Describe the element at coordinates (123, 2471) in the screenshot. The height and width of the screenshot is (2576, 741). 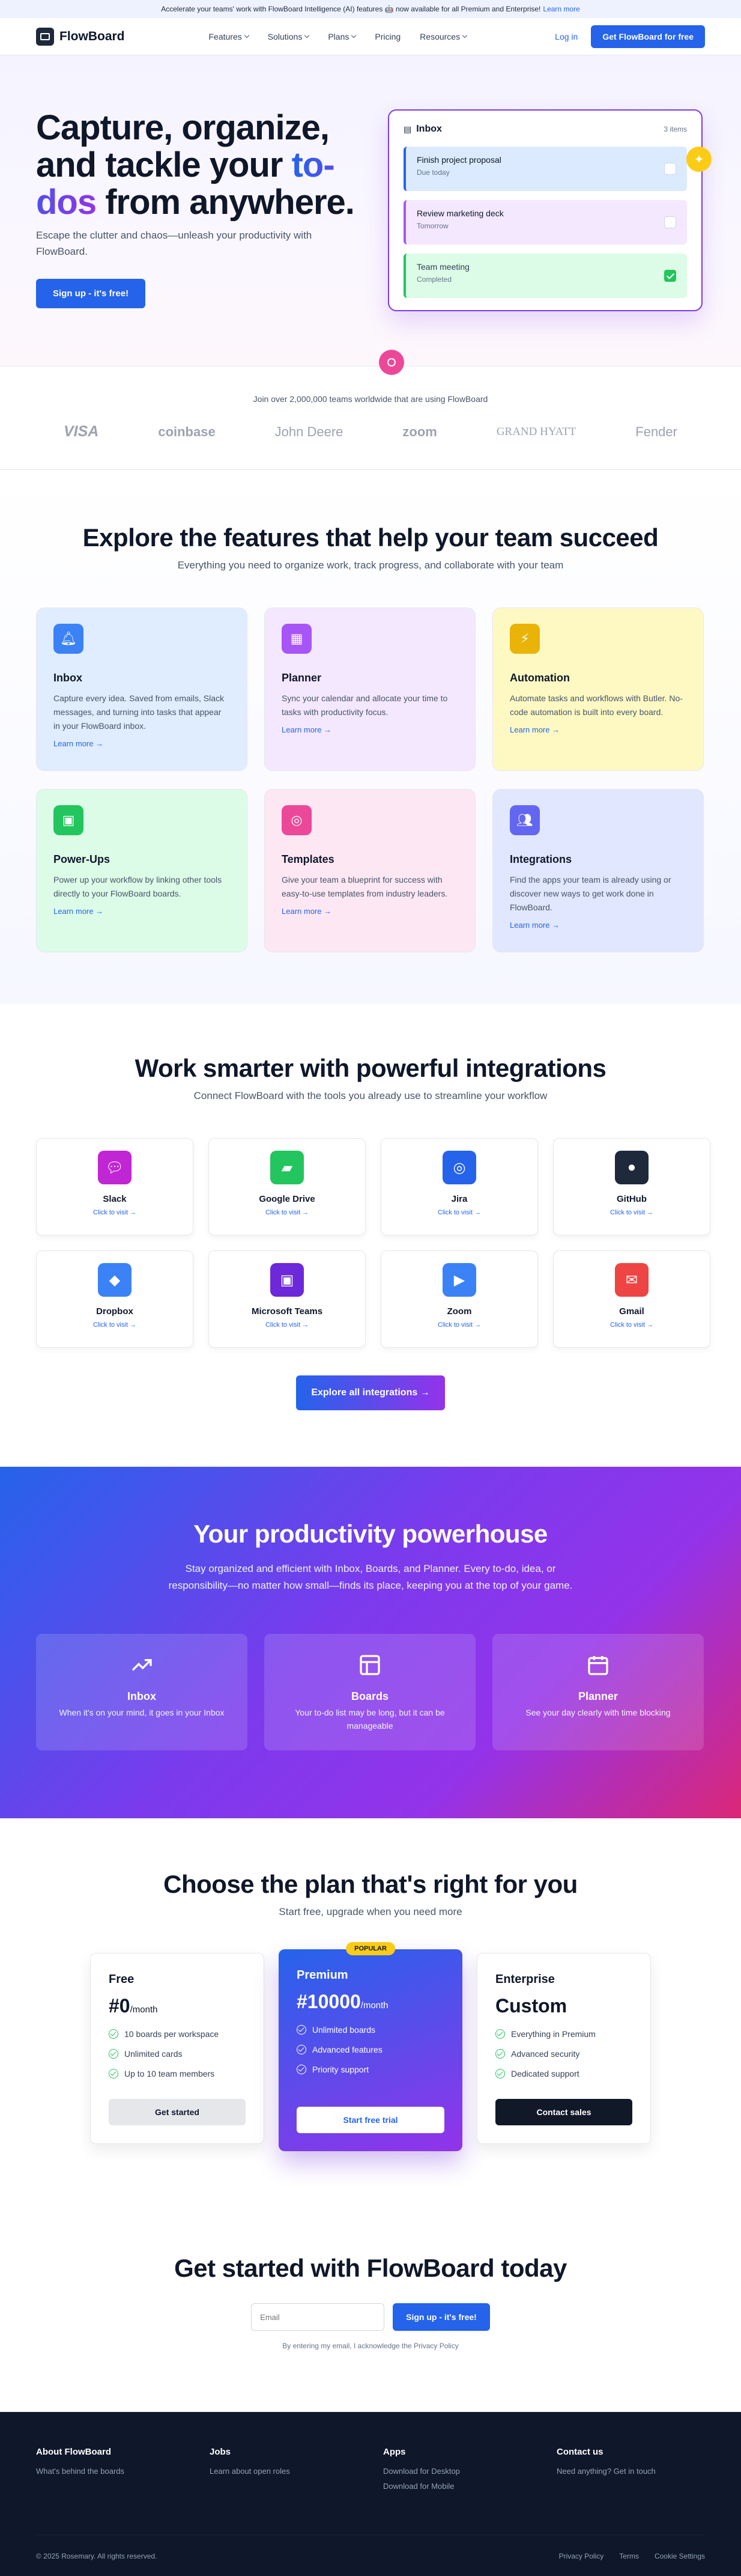
I see `footer-link: What's behind the boards` at that location.